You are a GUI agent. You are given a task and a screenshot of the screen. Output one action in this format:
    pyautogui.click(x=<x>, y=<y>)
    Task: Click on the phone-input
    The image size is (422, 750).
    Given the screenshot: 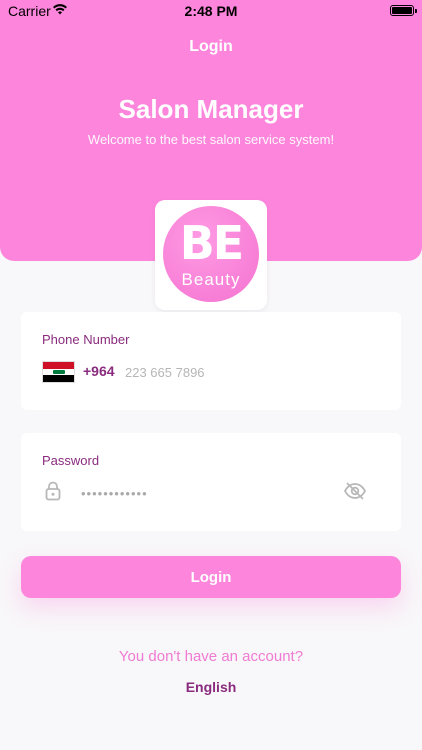 What is the action you would take?
    pyautogui.click(x=250, y=372)
    